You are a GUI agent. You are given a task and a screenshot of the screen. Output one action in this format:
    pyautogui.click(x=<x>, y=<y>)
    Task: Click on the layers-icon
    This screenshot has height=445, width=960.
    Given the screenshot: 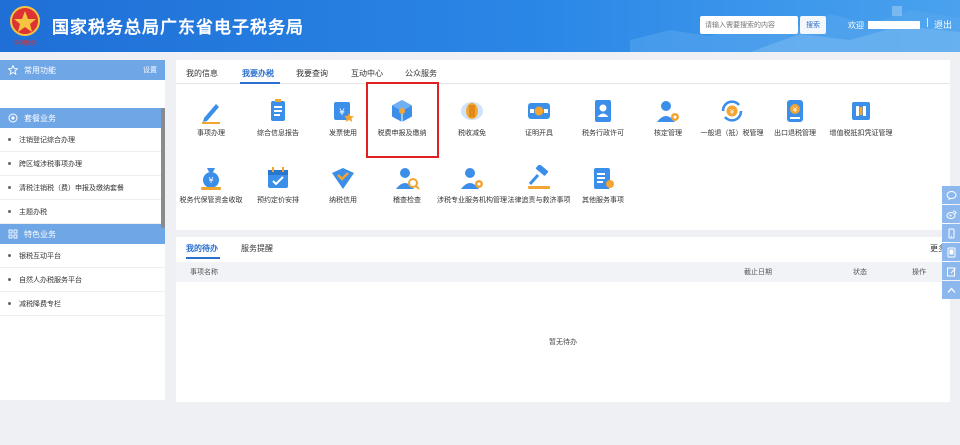 What is the action you would take?
    pyautogui.click(x=13, y=118)
    